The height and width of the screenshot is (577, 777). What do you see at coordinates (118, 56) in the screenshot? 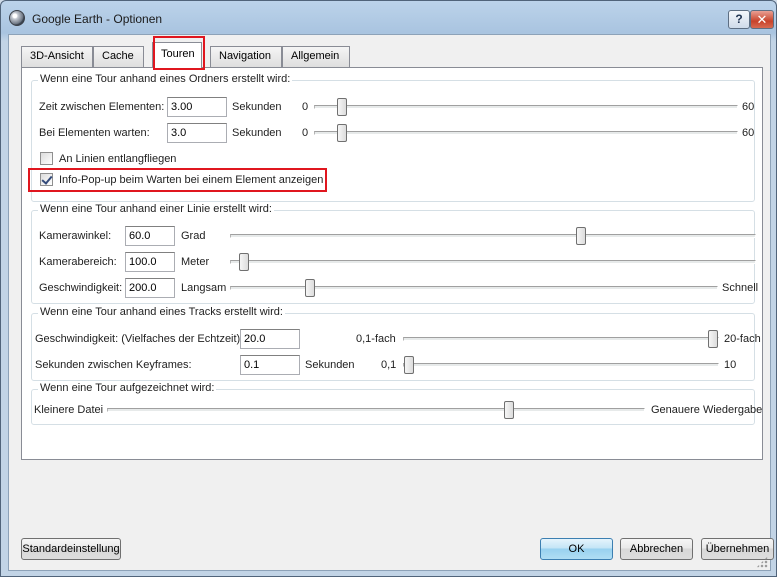
I see `tab-cache: Cache` at bounding box center [118, 56].